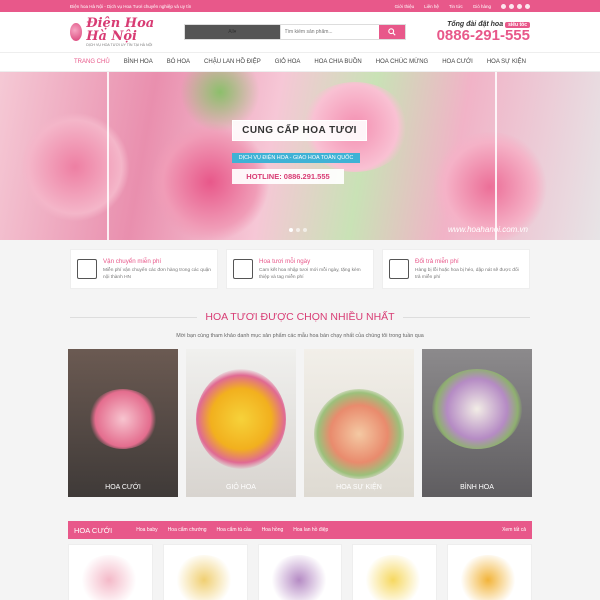 This screenshot has height=600, width=600. I want to click on logo-name: Điện Hoa Hà Nội, so click(120, 30).